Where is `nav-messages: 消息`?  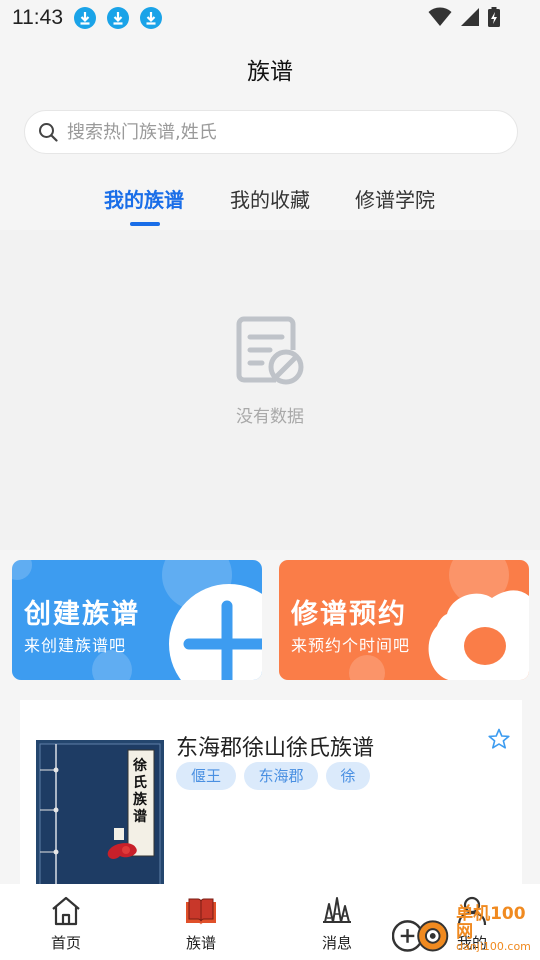
nav-messages: 消息 is located at coordinates (337, 922).